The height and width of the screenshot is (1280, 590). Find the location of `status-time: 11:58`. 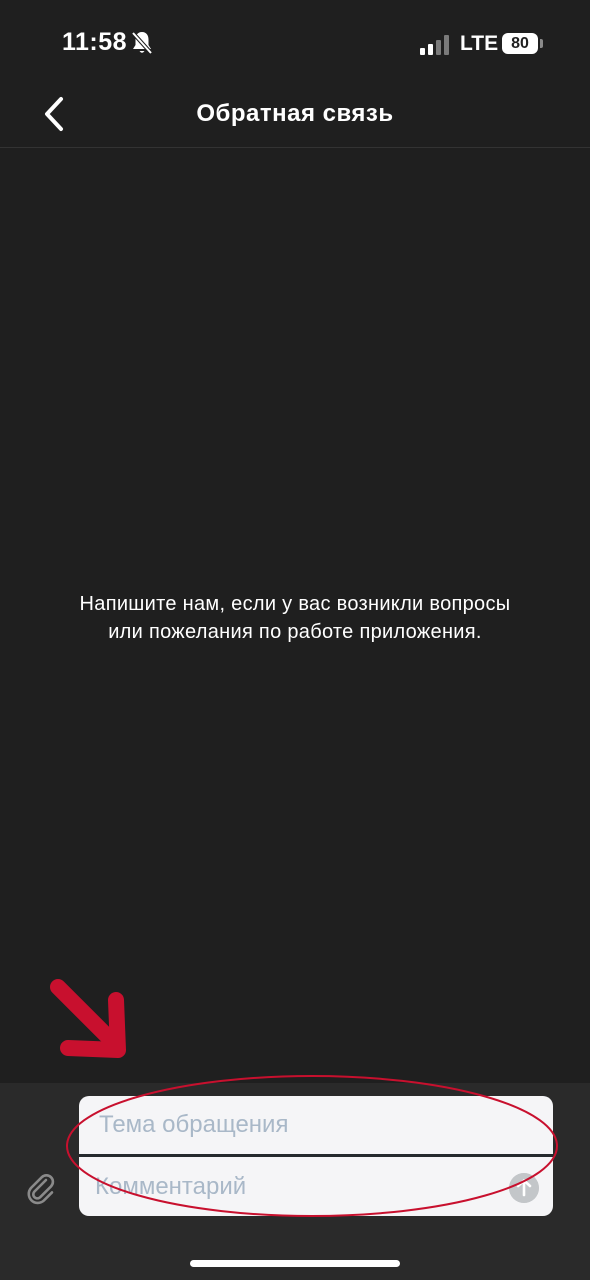

status-time: 11:58 is located at coordinates (95, 42).